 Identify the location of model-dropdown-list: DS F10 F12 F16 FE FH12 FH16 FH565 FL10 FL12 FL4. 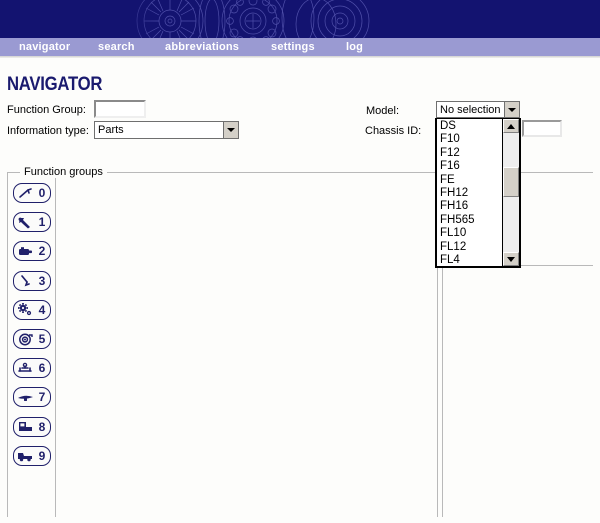
(478, 193).